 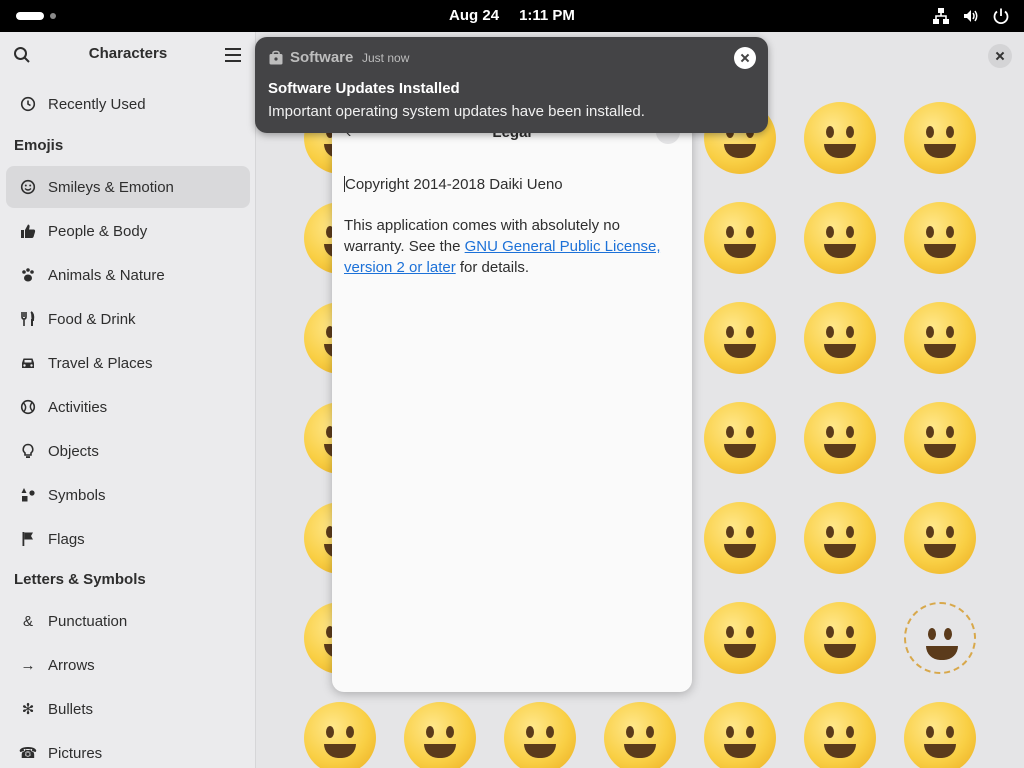 What do you see at coordinates (1001, 16) in the screenshot?
I see `power-icon` at bounding box center [1001, 16].